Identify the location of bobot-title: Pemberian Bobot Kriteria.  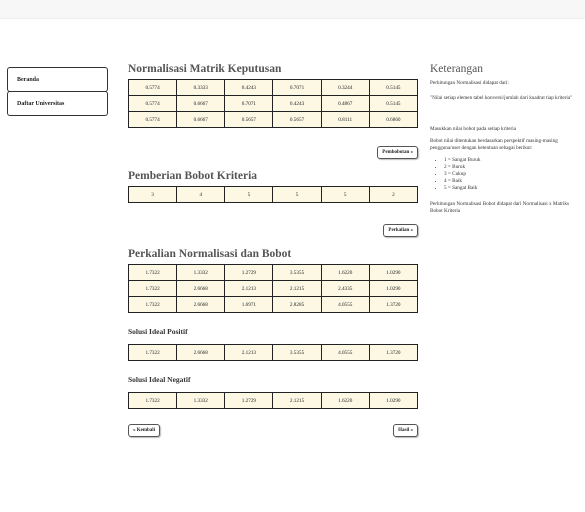
(193, 176).